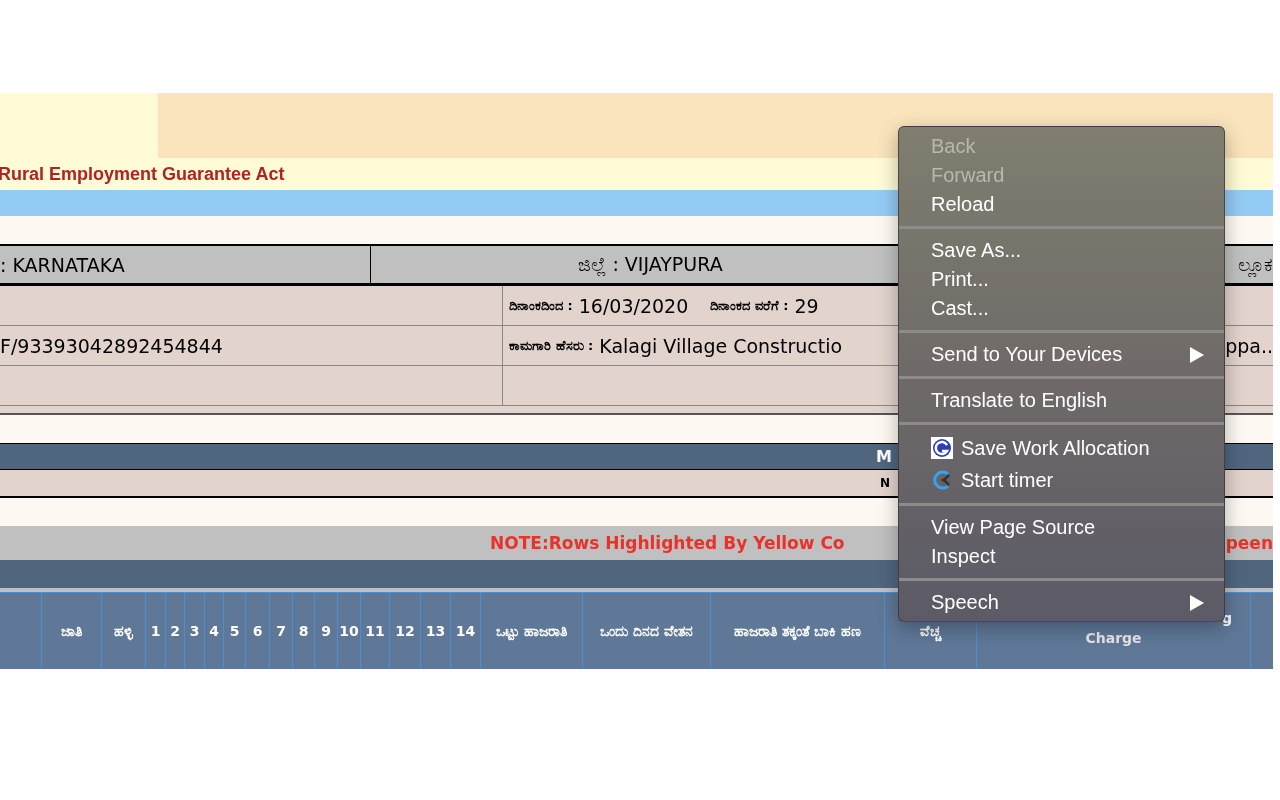 Image resolution: width=1280 pixels, height=800 pixels. What do you see at coordinates (1061, 556) in the screenshot?
I see `menu-item: Inspect` at bounding box center [1061, 556].